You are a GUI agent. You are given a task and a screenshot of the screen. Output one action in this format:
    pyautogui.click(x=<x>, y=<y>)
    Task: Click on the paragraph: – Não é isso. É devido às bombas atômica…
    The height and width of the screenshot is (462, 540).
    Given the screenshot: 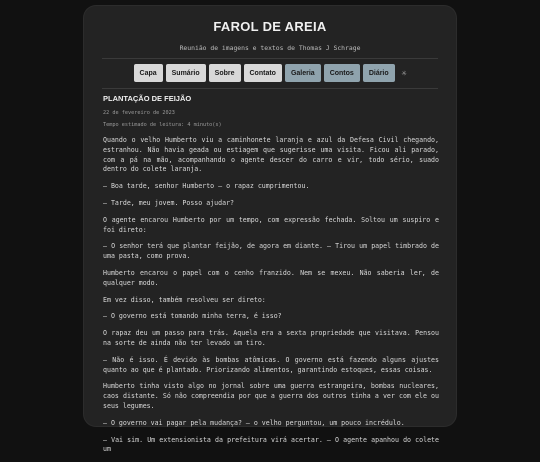 What is the action you would take?
    pyautogui.click(x=271, y=364)
    